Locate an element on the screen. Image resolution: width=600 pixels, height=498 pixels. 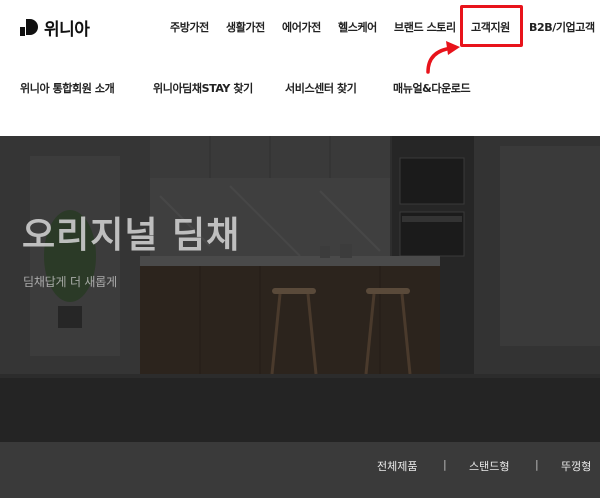
submenu-item-manual-download: 매뉴얼&다운로드 is located at coordinates (432, 88).